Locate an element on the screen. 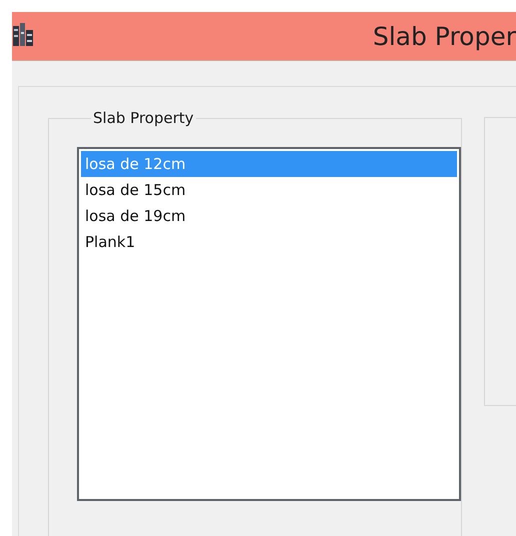 This screenshot has height=536, width=516. window-title: Slab Proper is located at coordinates (444, 36).